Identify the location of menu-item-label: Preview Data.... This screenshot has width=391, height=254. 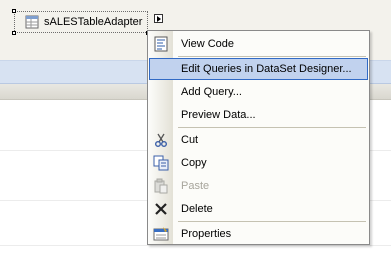
(218, 115).